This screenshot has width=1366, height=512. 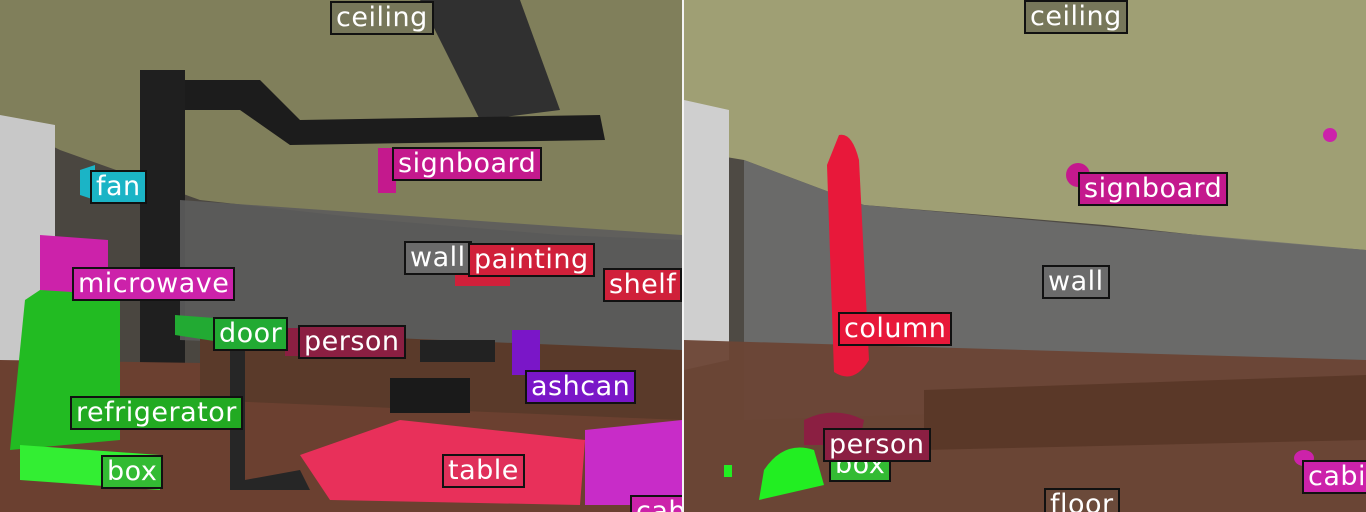 What do you see at coordinates (531, 260) in the screenshot?
I see `label-painting: painting` at bounding box center [531, 260].